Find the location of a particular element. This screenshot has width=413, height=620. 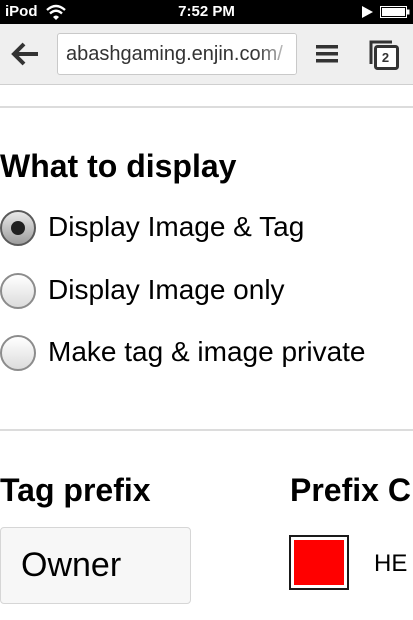

url-fade is located at coordinates (276, 54).